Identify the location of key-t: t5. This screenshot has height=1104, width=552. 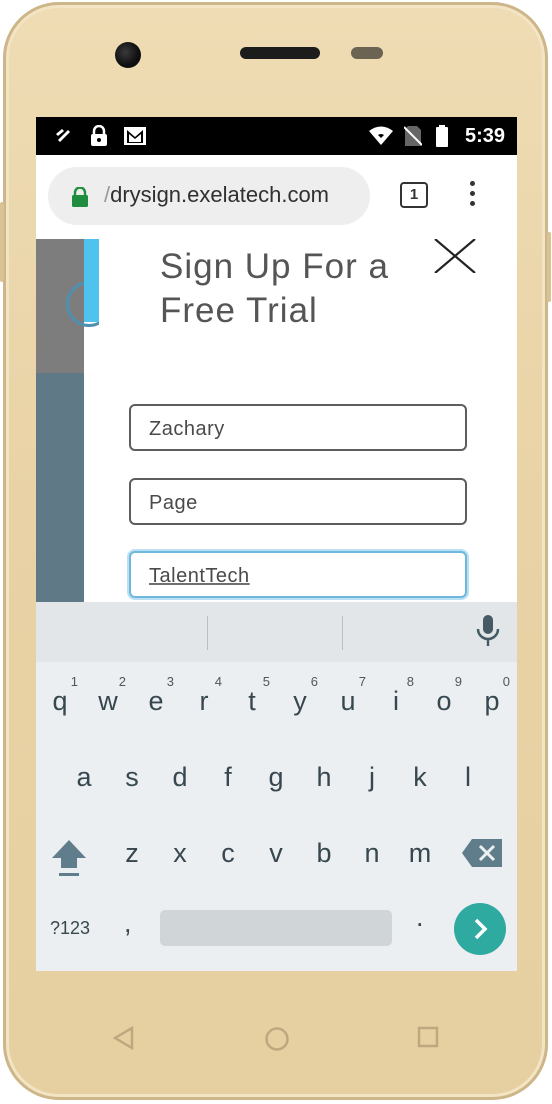
(252, 695).